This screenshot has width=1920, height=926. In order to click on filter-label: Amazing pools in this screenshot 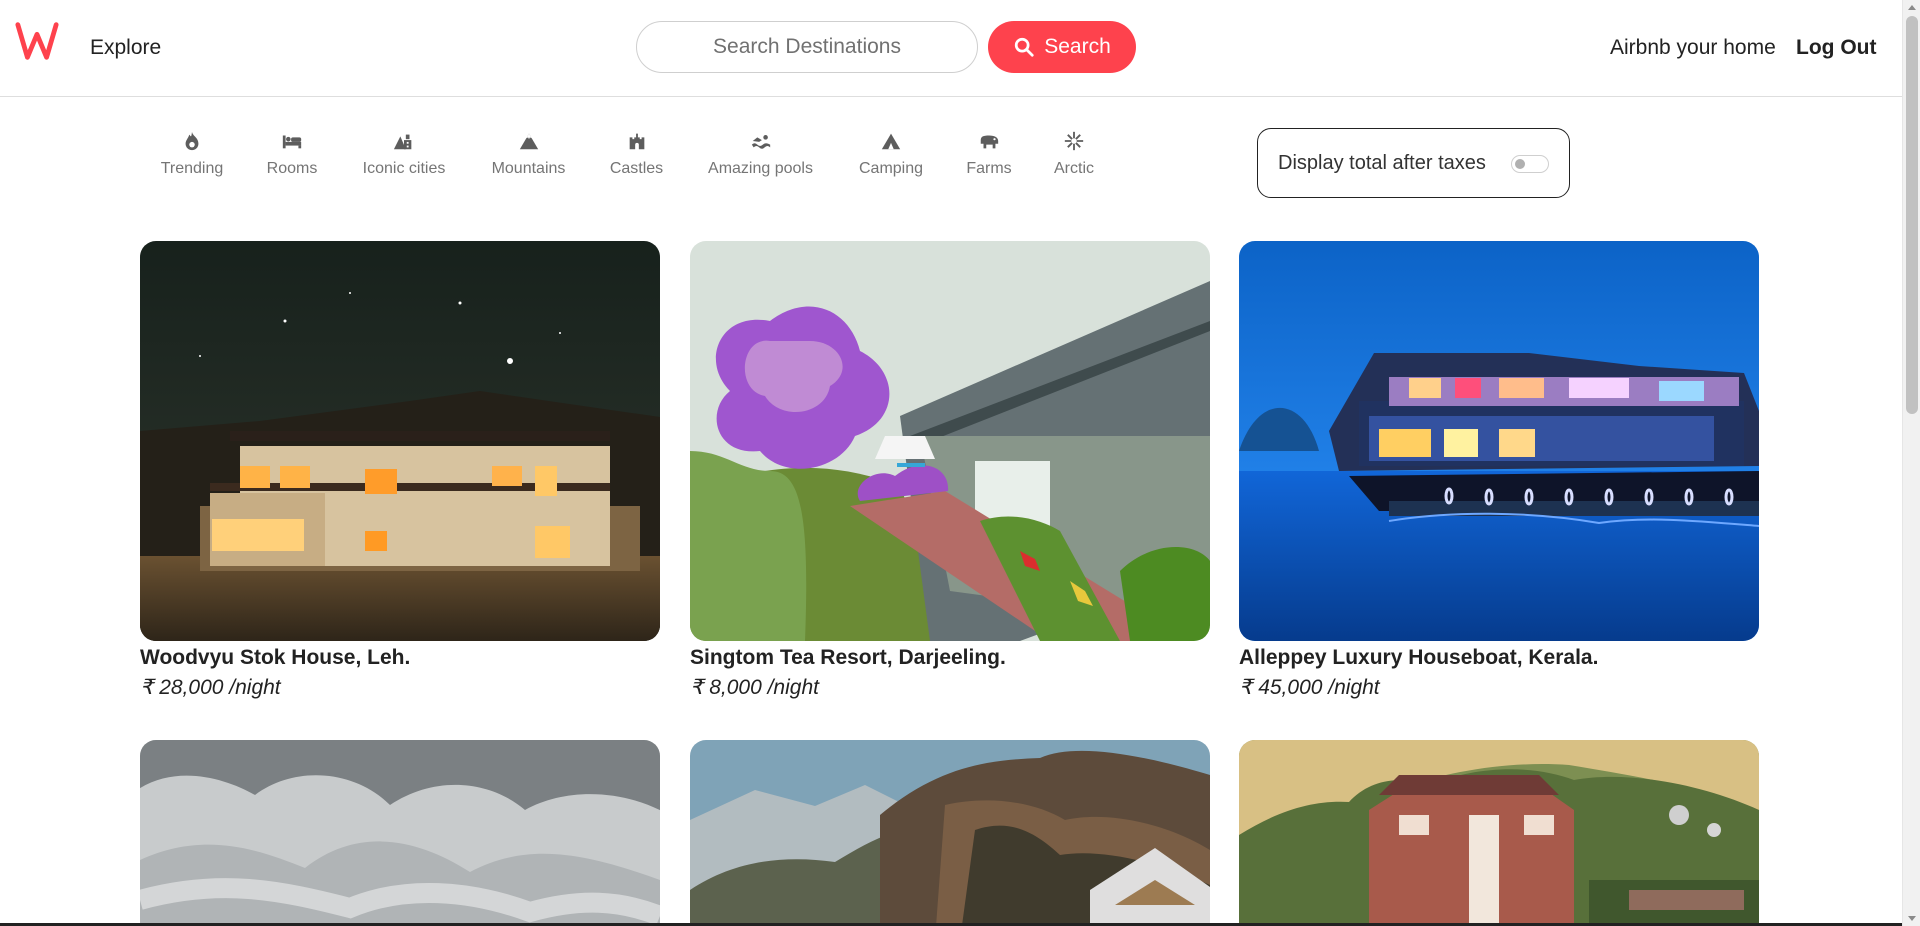, I will do `click(760, 168)`.